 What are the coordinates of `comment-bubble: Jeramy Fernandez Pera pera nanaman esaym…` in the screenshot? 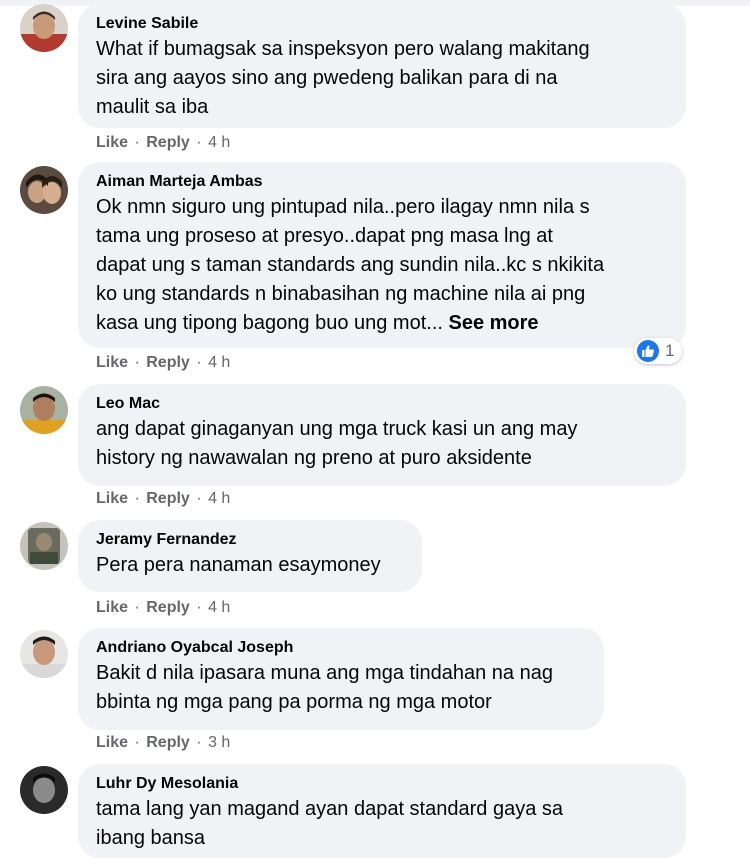 It's located at (250, 556).